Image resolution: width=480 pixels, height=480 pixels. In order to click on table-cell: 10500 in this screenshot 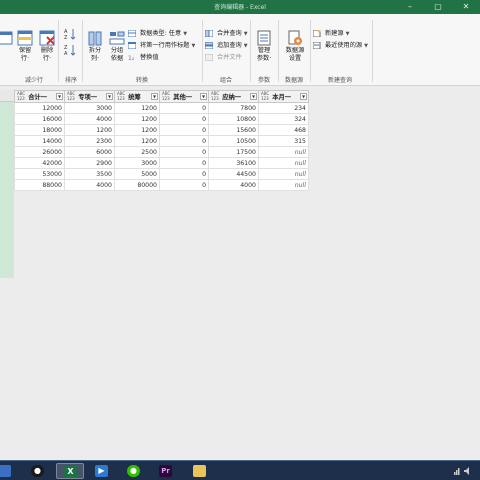, I will do `click(233, 141)`.